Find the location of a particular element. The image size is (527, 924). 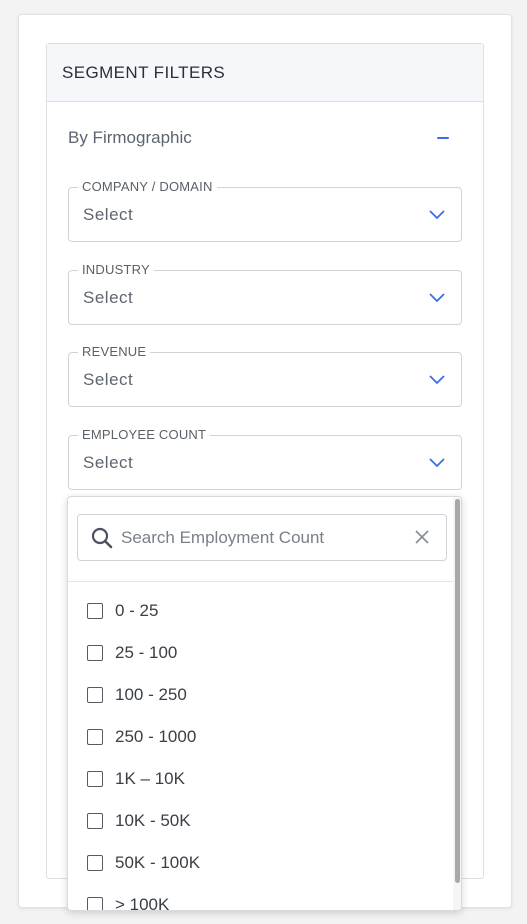

option-over-100k: > 100K is located at coordinates (260, 897).